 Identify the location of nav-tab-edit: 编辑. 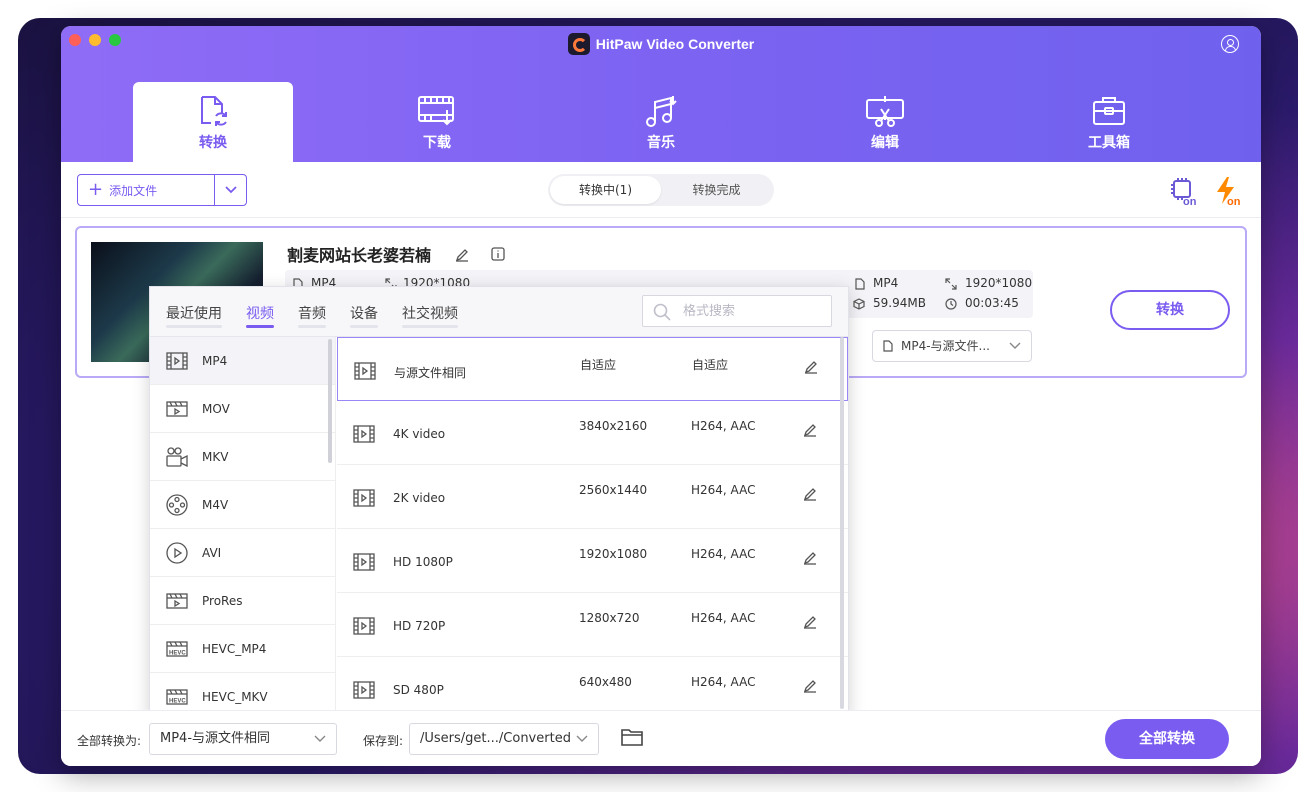
(885, 122).